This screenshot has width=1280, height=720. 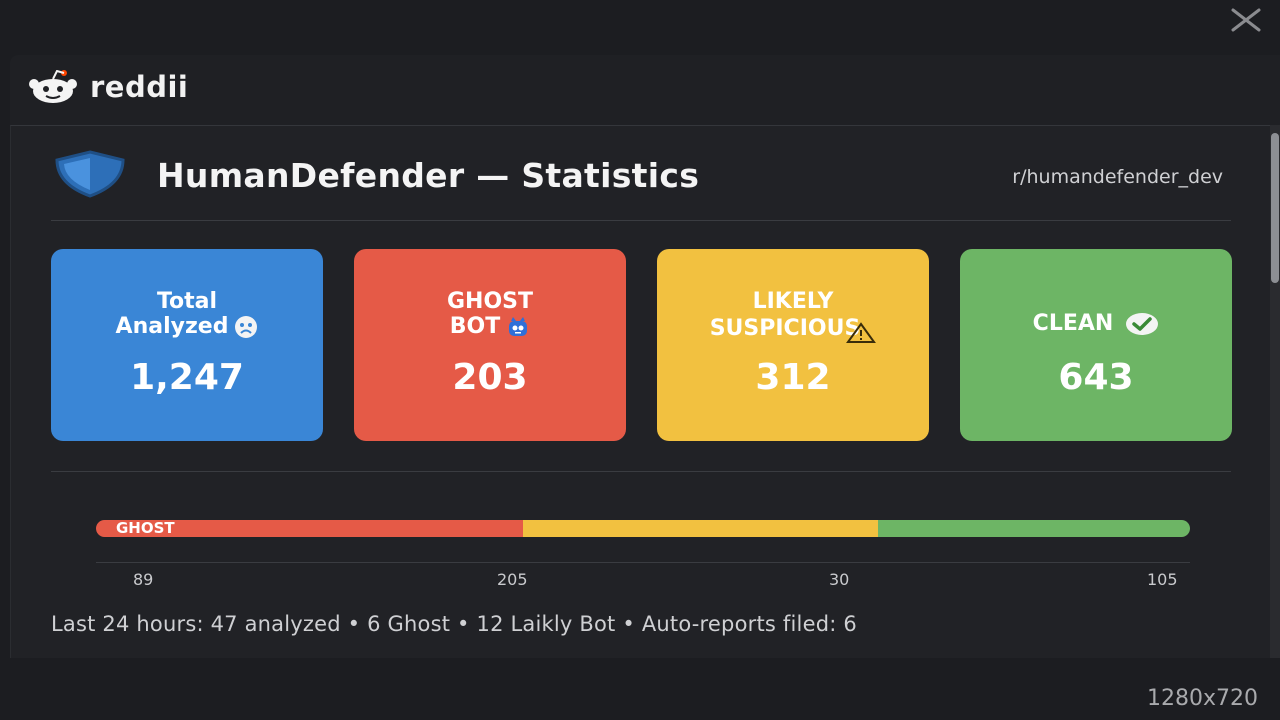 I want to click on check-circle-icon, so click(x=1142, y=324).